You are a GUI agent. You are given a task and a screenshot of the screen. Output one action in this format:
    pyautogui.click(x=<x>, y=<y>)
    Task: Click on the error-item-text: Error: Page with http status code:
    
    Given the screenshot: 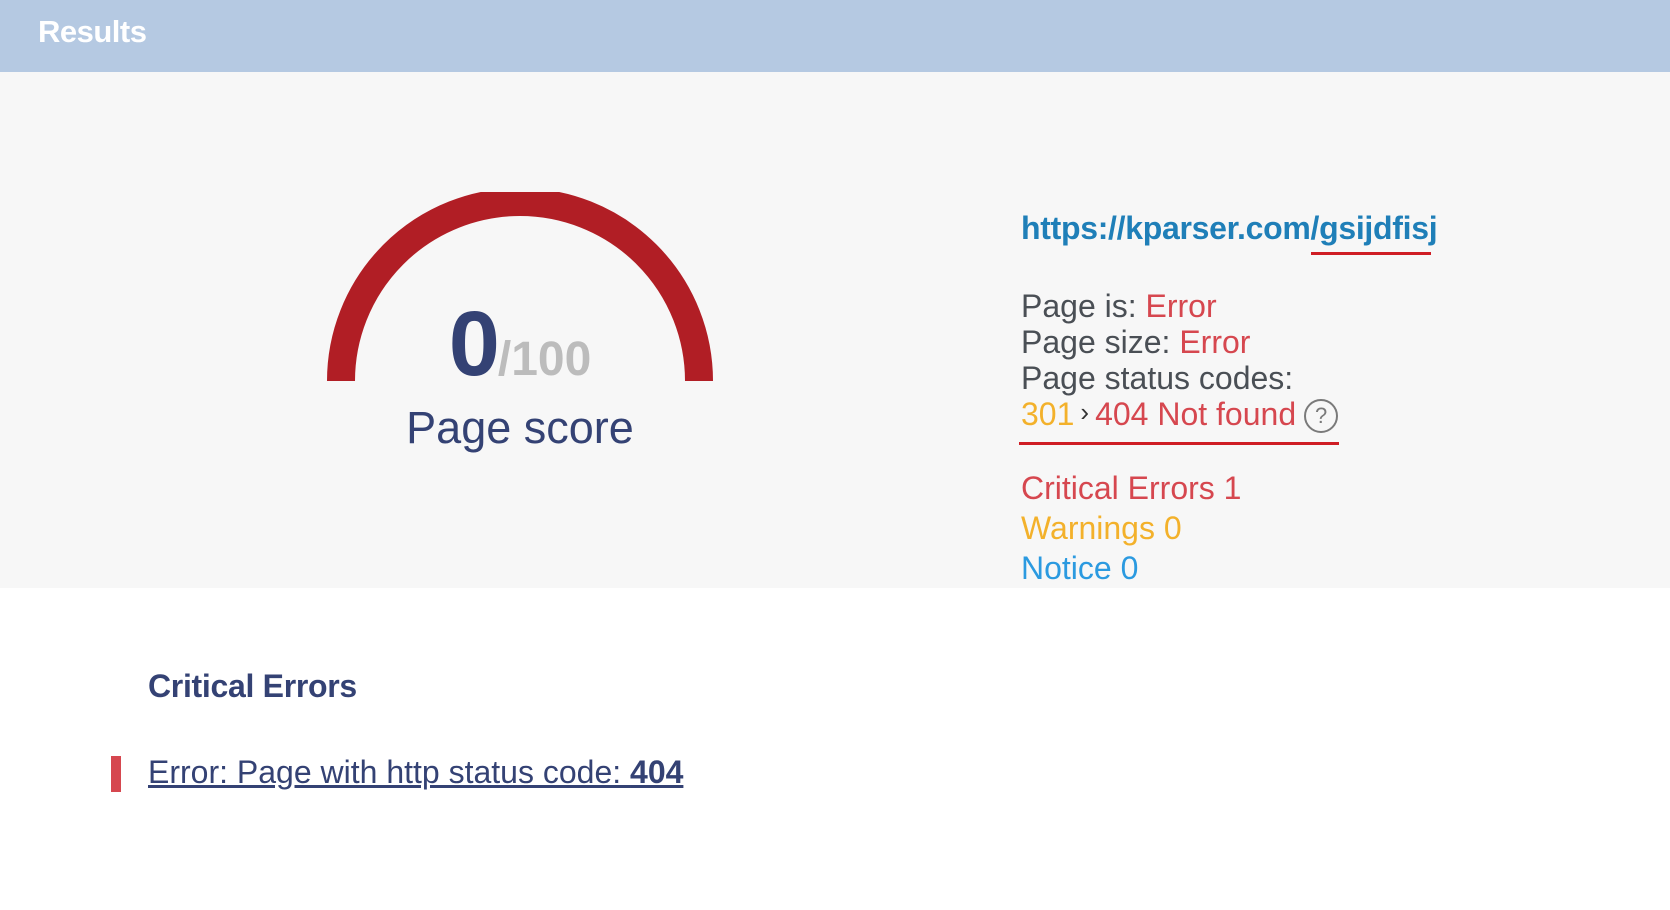 What is the action you would take?
    pyautogui.click(x=389, y=772)
    